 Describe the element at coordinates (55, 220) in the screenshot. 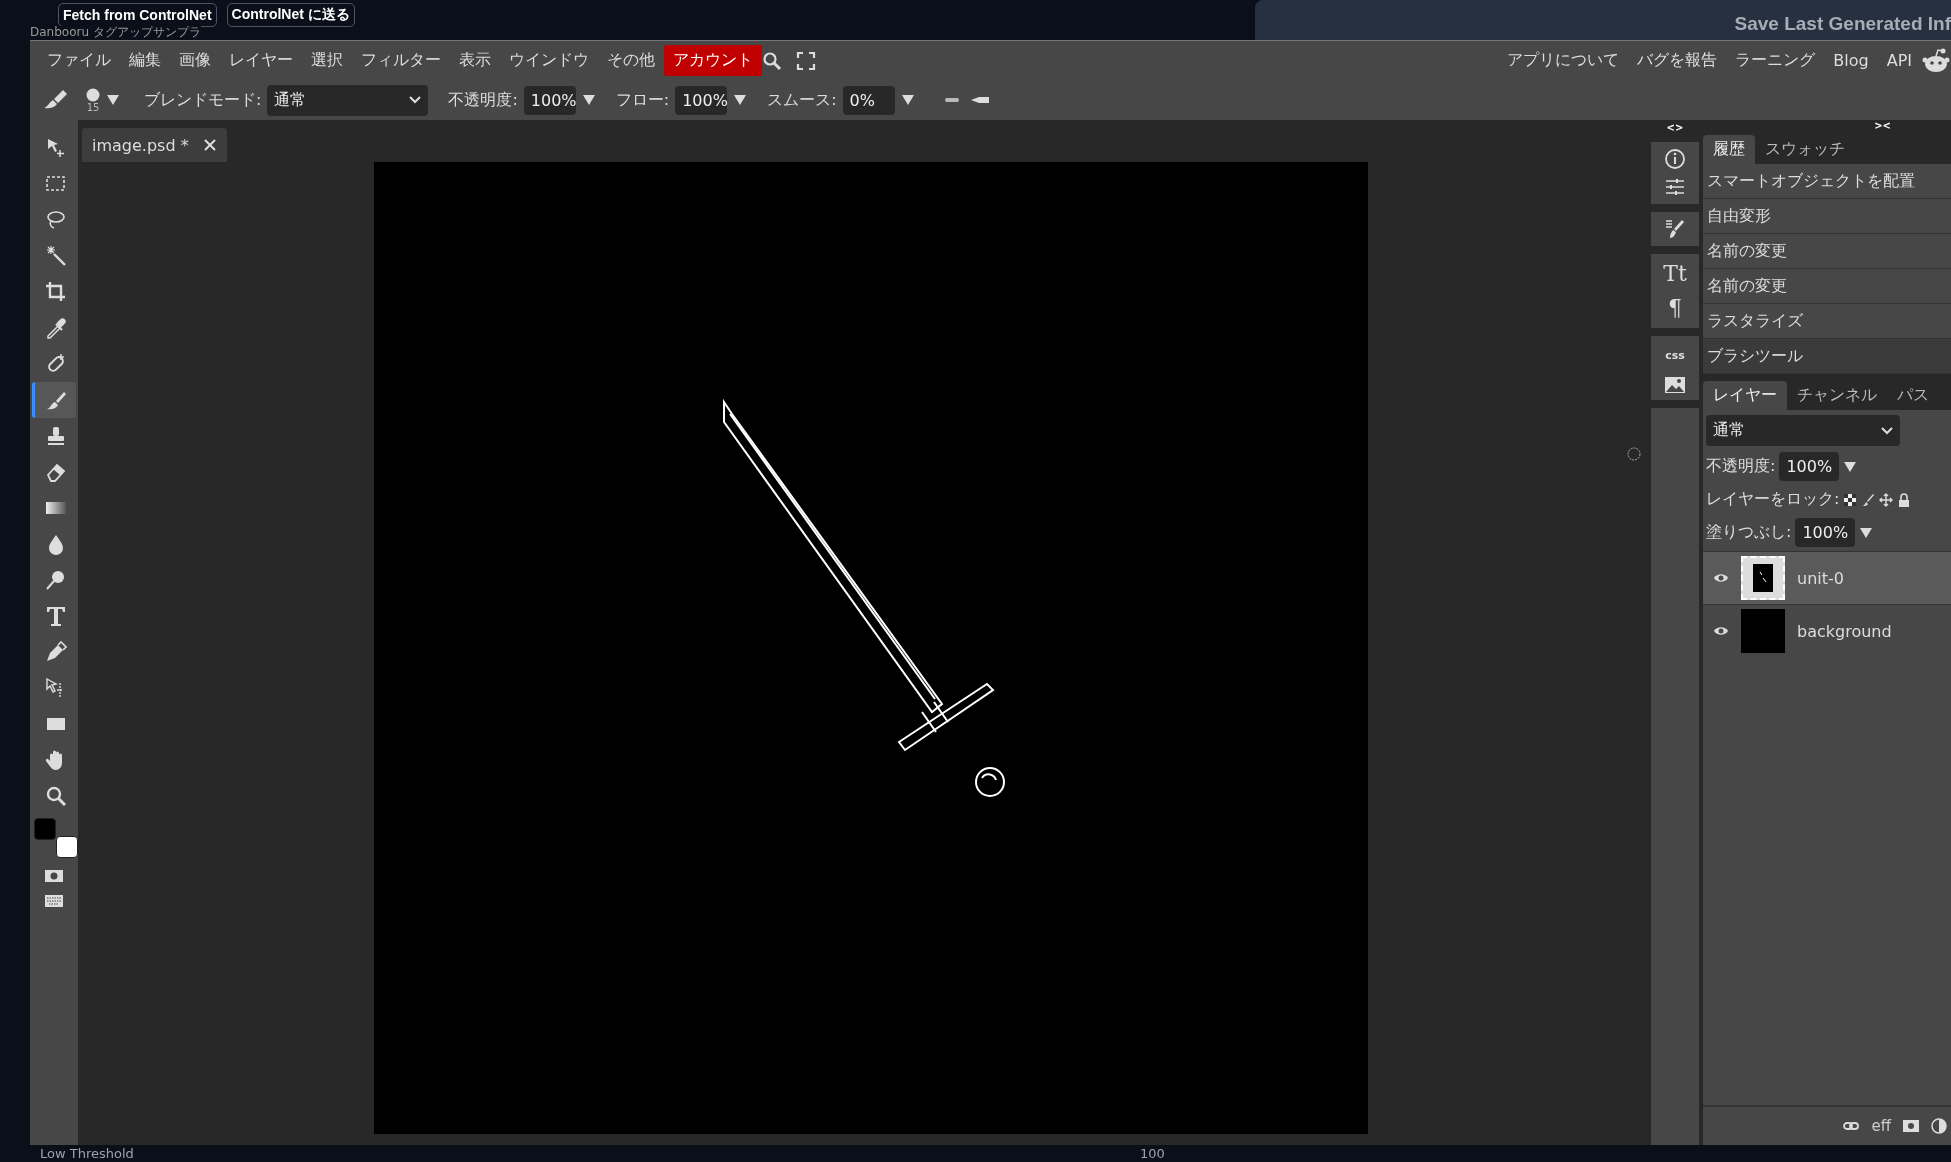

I see `lasso-tool-icon` at that location.